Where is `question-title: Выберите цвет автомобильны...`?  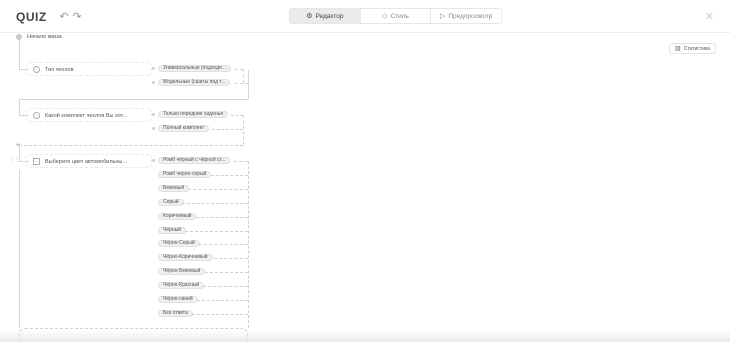
question-title: Выберите цвет автомобильны... is located at coordinates (86, 161).